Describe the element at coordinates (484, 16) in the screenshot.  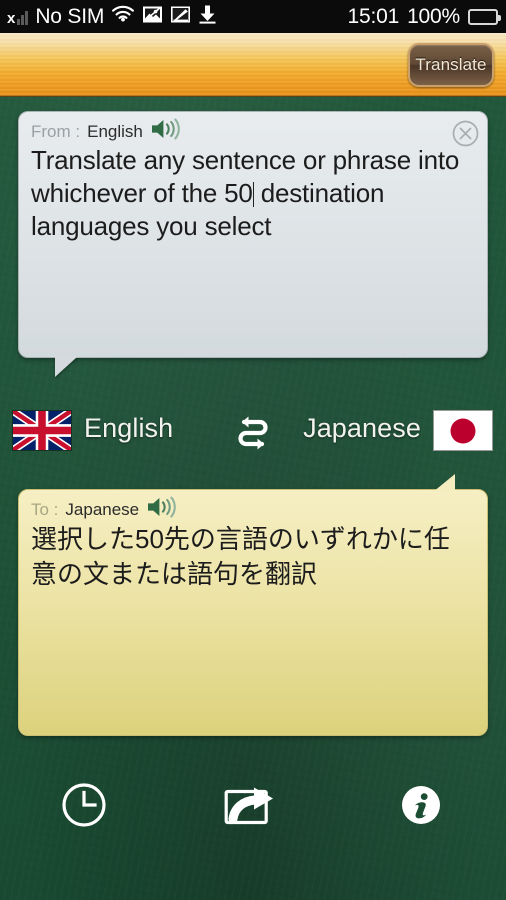
I see `battery-icon` at that location.